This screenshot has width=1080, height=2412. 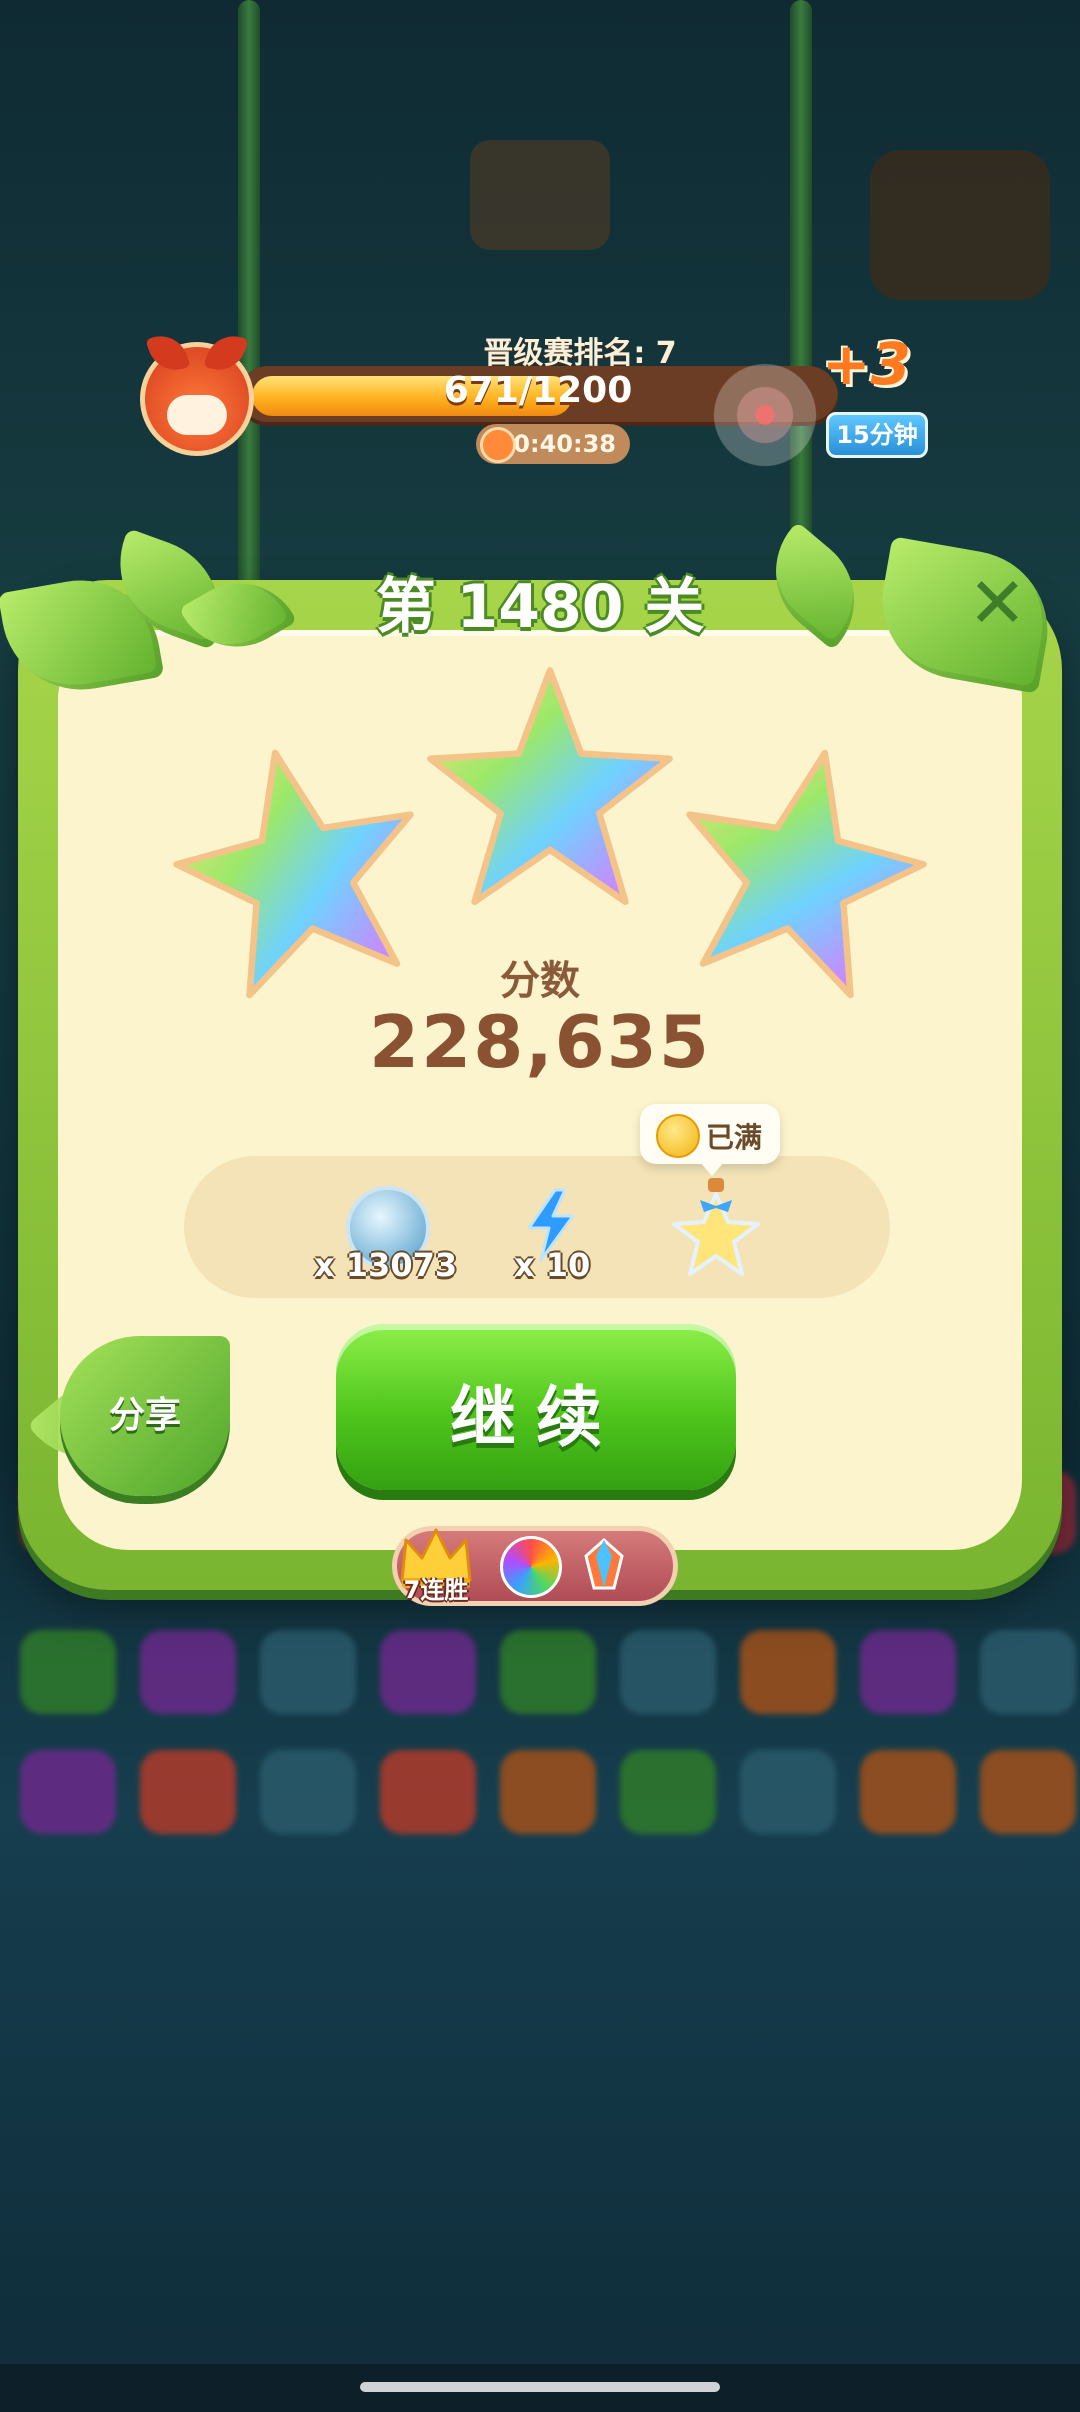 What do you see at coordinates (249, 295) in the screenshot?
I see `background-vine-left` at bounding box center [249, 295].